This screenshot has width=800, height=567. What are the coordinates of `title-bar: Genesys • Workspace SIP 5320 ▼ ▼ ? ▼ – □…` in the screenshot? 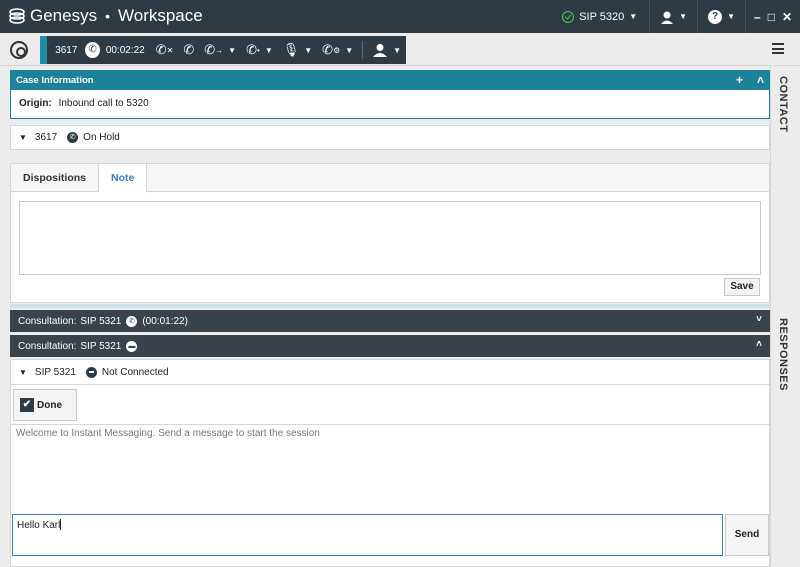 It's located at (400, 16).